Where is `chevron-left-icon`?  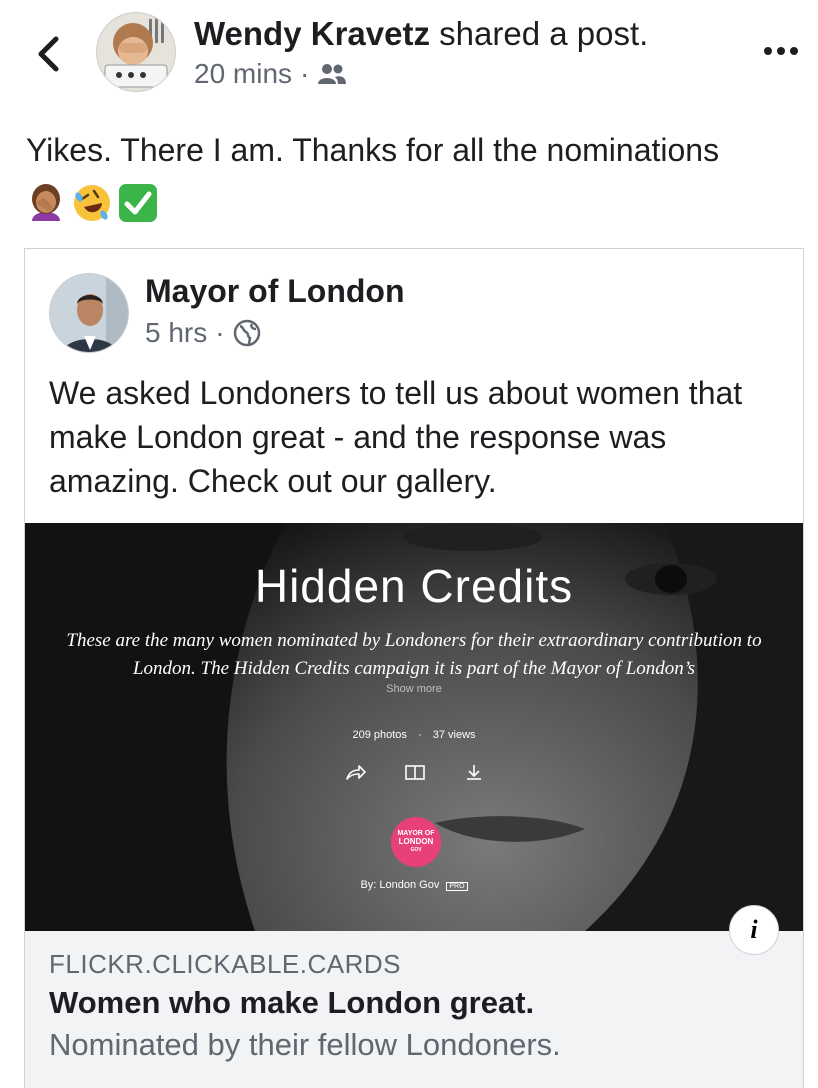
chevron-left-icon is located at coordinates (48, 54).